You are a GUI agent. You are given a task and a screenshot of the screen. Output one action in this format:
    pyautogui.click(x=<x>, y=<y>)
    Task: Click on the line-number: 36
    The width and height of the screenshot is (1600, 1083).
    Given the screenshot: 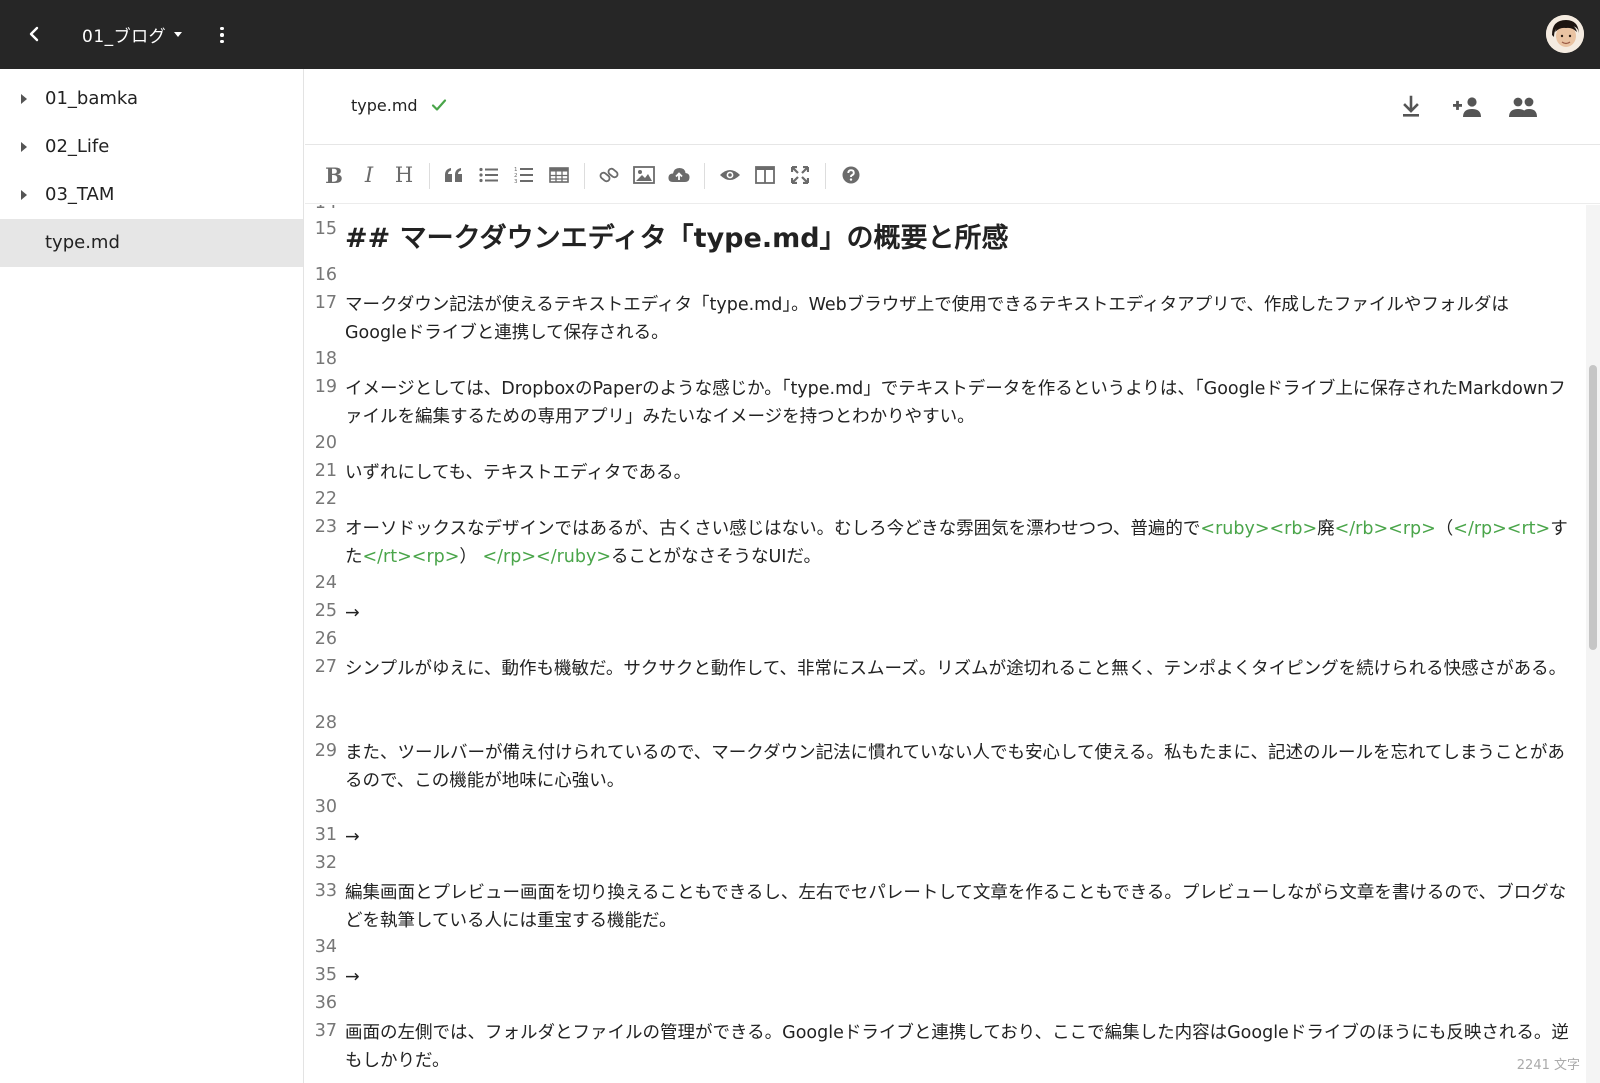 What is the action you would take?
    pyautogui.click(x=325, y=1003)
    